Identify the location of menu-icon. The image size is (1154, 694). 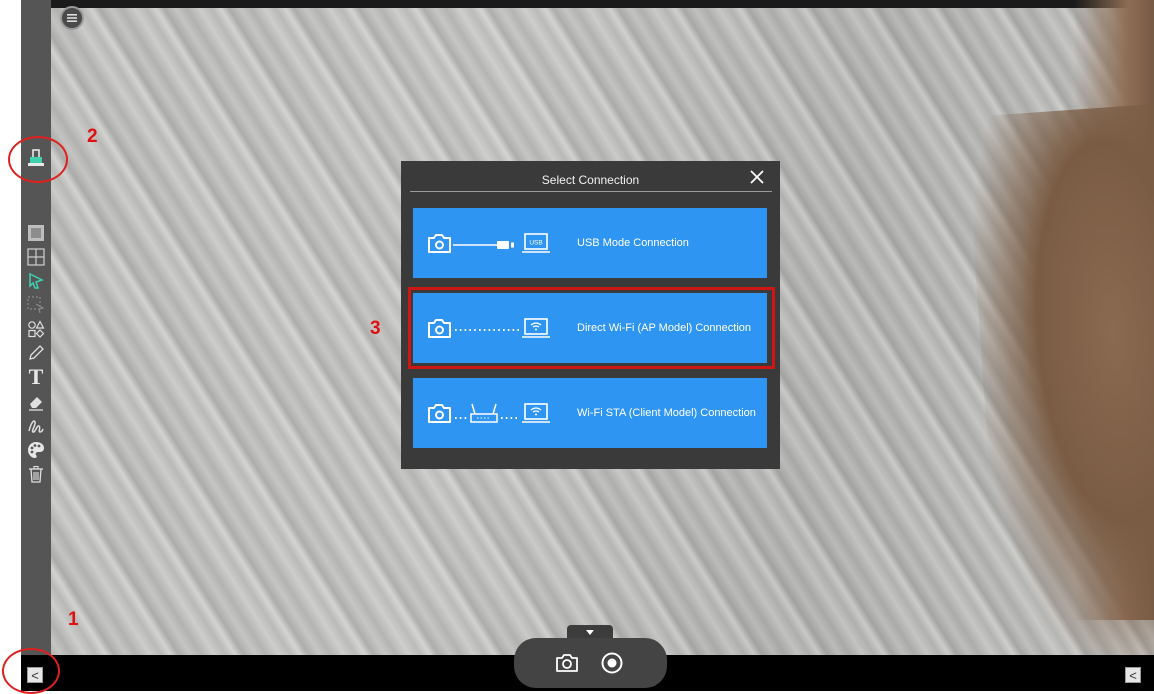
(72, 18).